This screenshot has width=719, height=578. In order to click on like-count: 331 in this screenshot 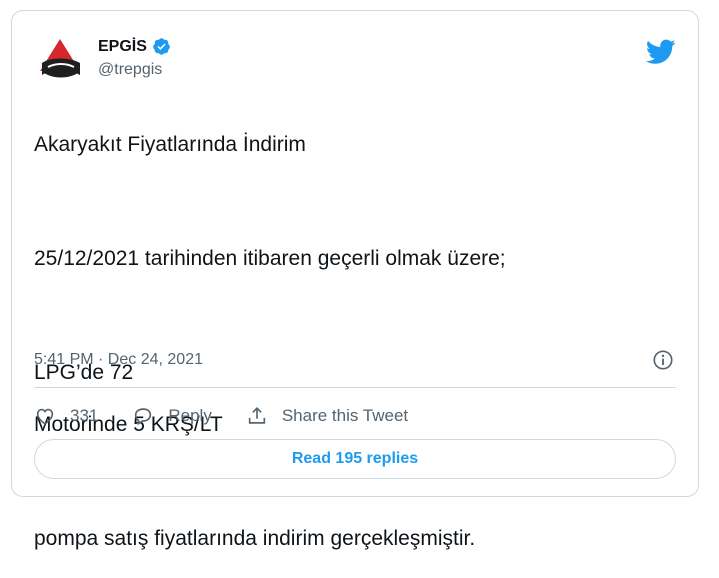, I will do `click(84, 415)`.